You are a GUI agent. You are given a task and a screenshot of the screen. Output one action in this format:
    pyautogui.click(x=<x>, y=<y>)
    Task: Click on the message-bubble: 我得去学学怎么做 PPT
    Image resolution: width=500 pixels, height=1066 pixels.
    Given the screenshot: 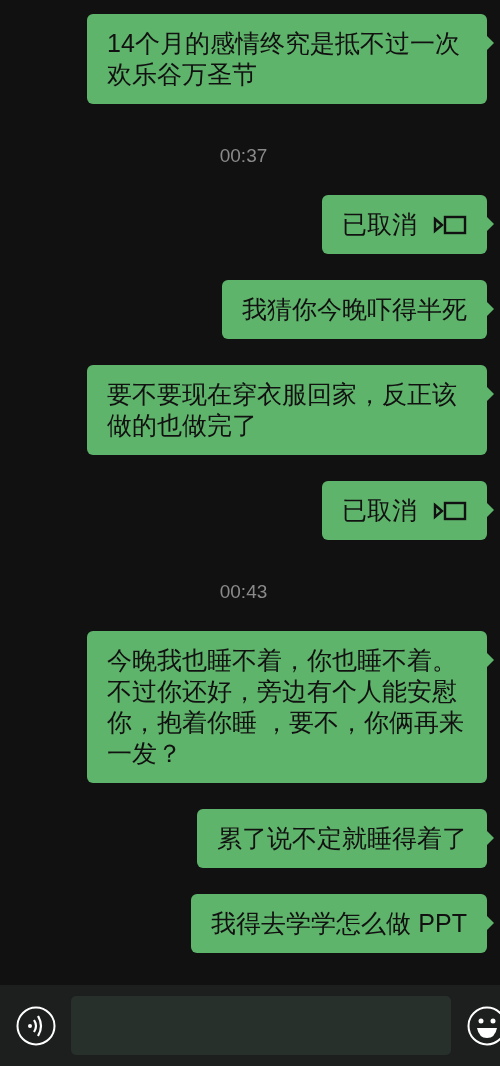 What is the action you would take?
    pyautogui.click(x=339, y=923)
    